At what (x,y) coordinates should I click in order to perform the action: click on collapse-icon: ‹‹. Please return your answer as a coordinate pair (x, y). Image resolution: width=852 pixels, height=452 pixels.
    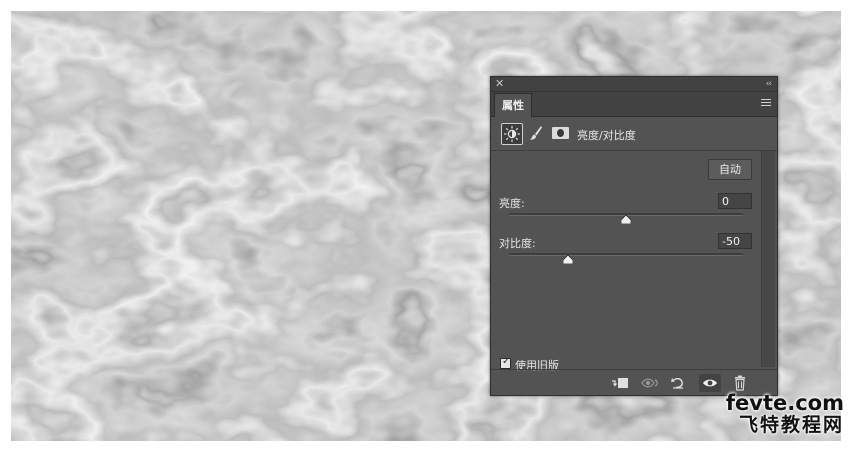
    Looking at the image, I should click on (769, 84).